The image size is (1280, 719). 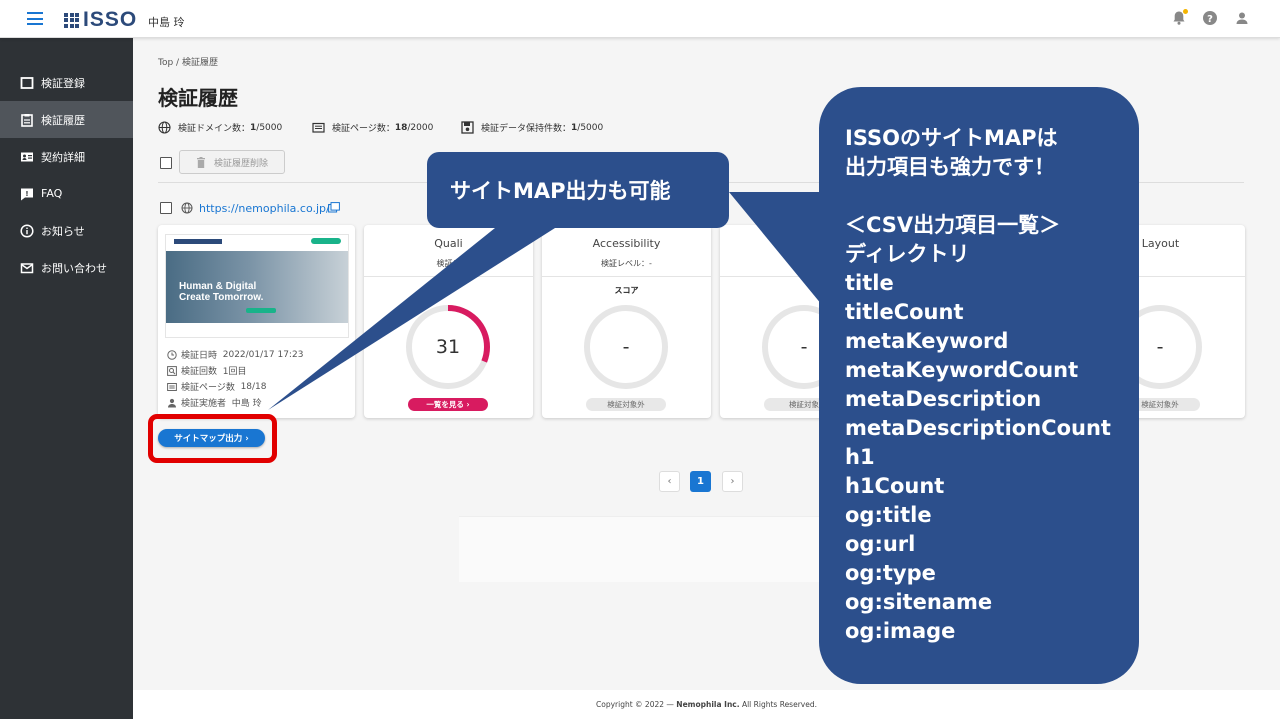 I want to click on meta-count: 検証回数 1回目, so click(x=206, y=370).